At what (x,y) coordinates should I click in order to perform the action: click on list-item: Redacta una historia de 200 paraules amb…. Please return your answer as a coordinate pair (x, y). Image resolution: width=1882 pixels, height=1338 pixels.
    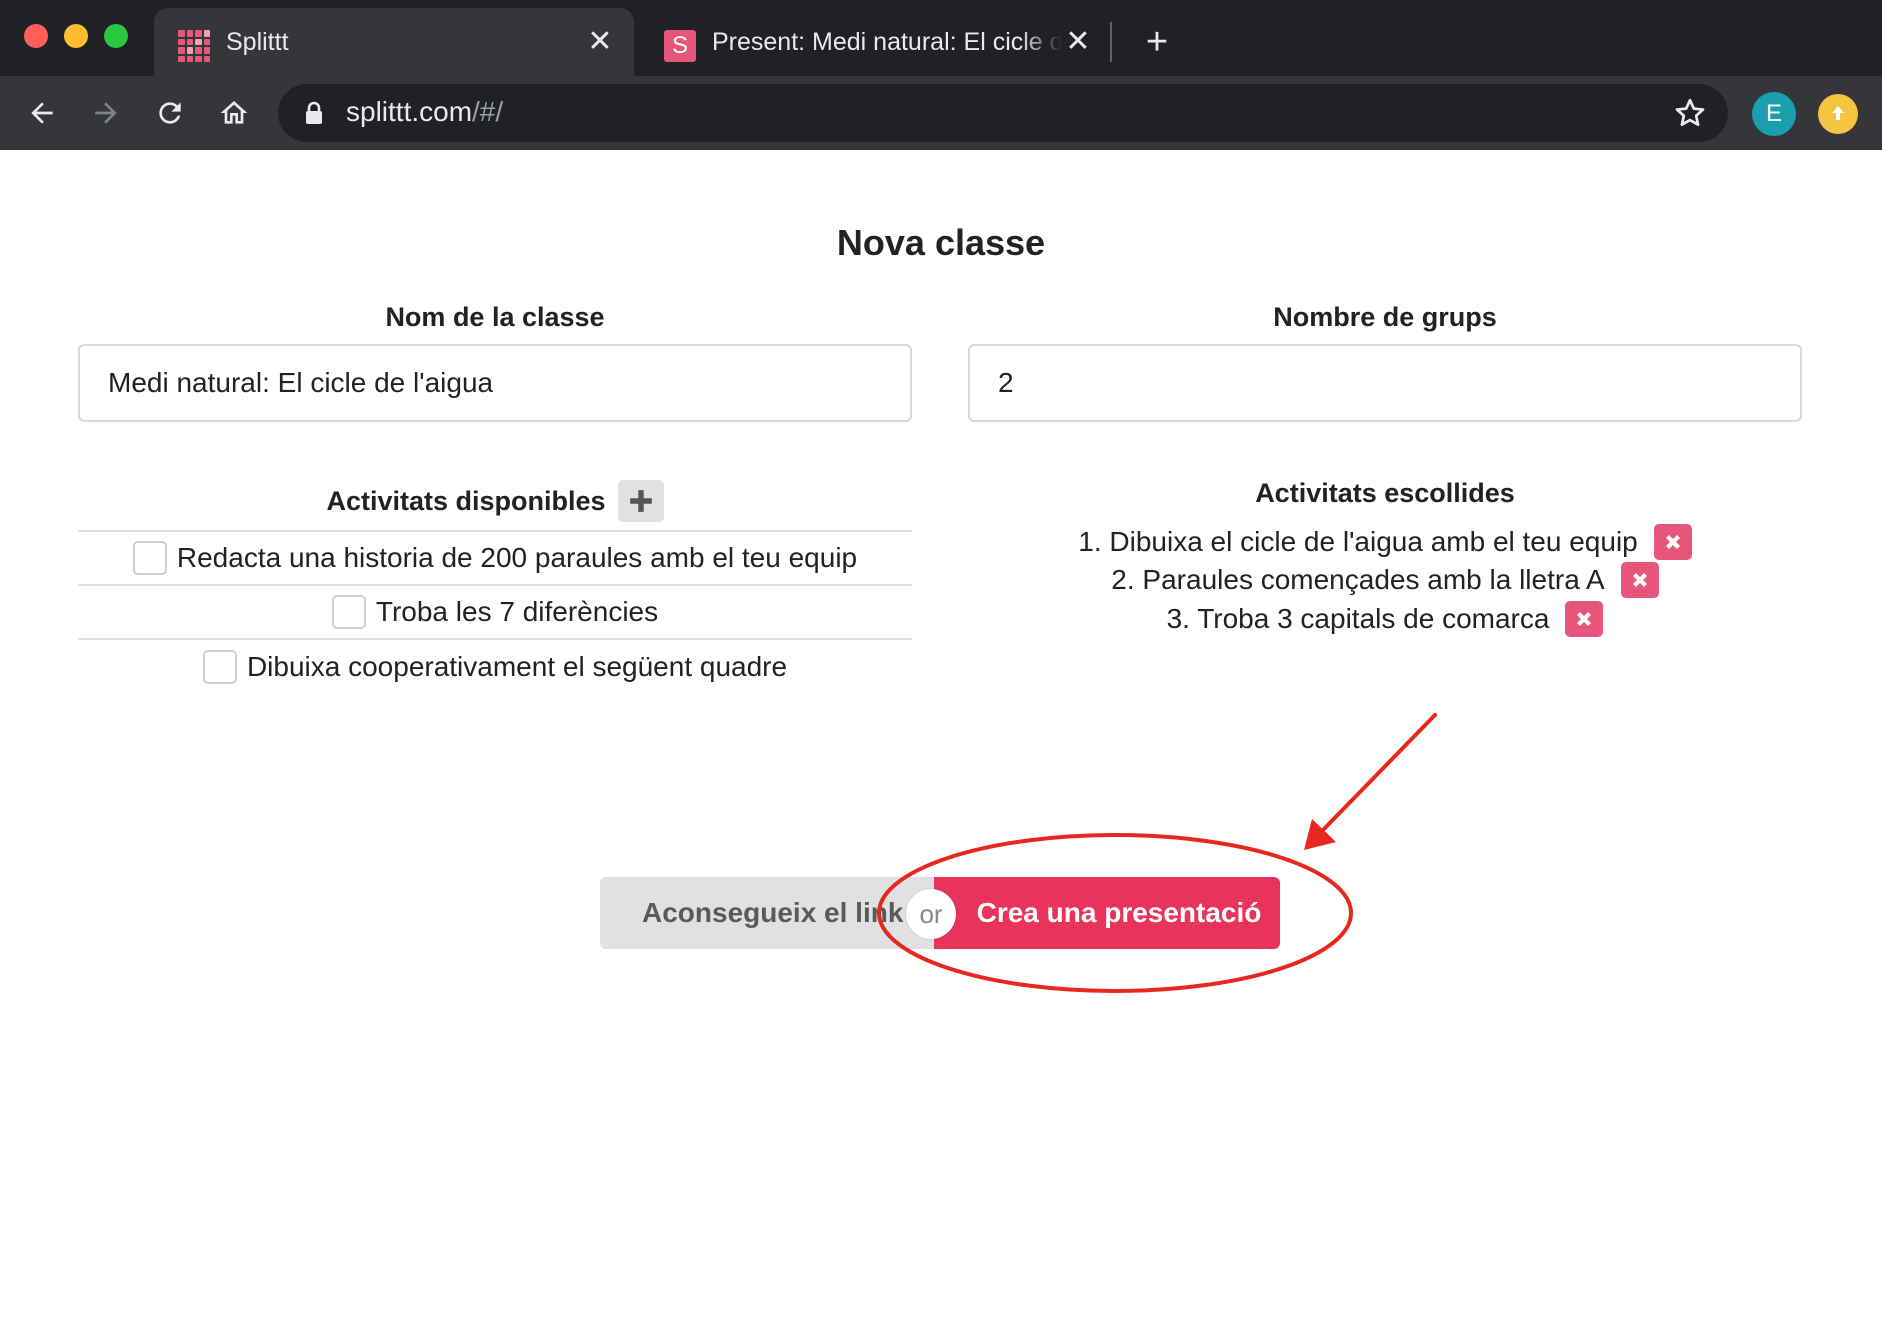
    Looking at the image, I should click on (495, 559).